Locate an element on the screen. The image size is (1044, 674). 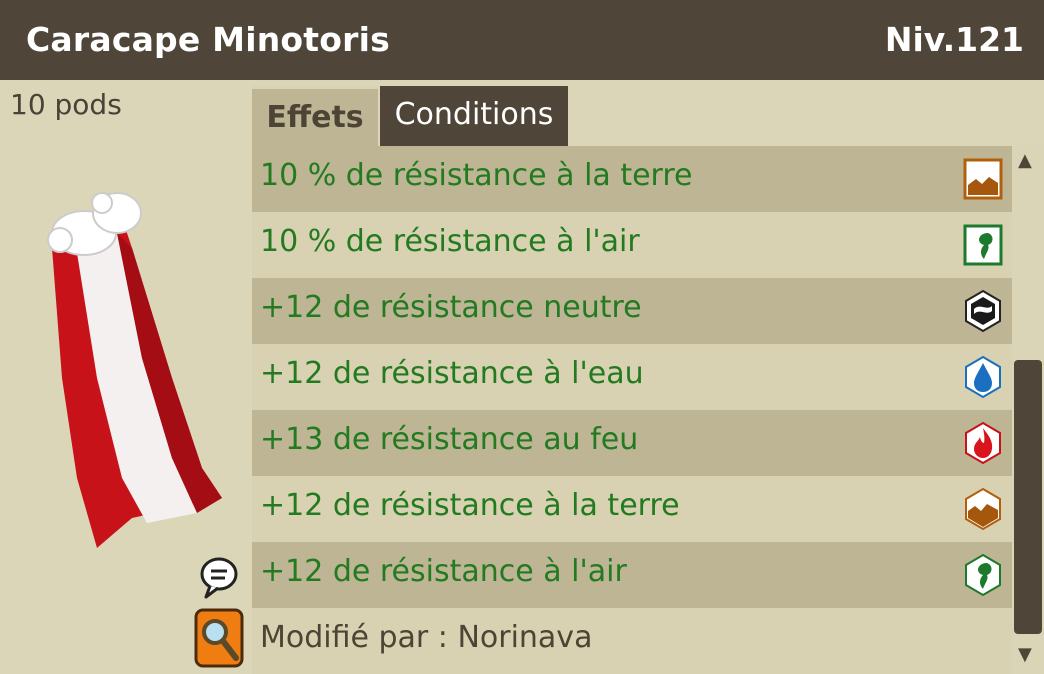
modified-by-text: Modifié par : Norinava is located at coordinates (426, 637).